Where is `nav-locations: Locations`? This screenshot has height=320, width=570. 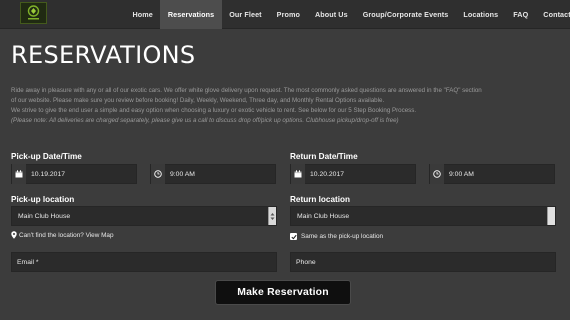
nav-locations: Locations is located at coordinates (481, 14).